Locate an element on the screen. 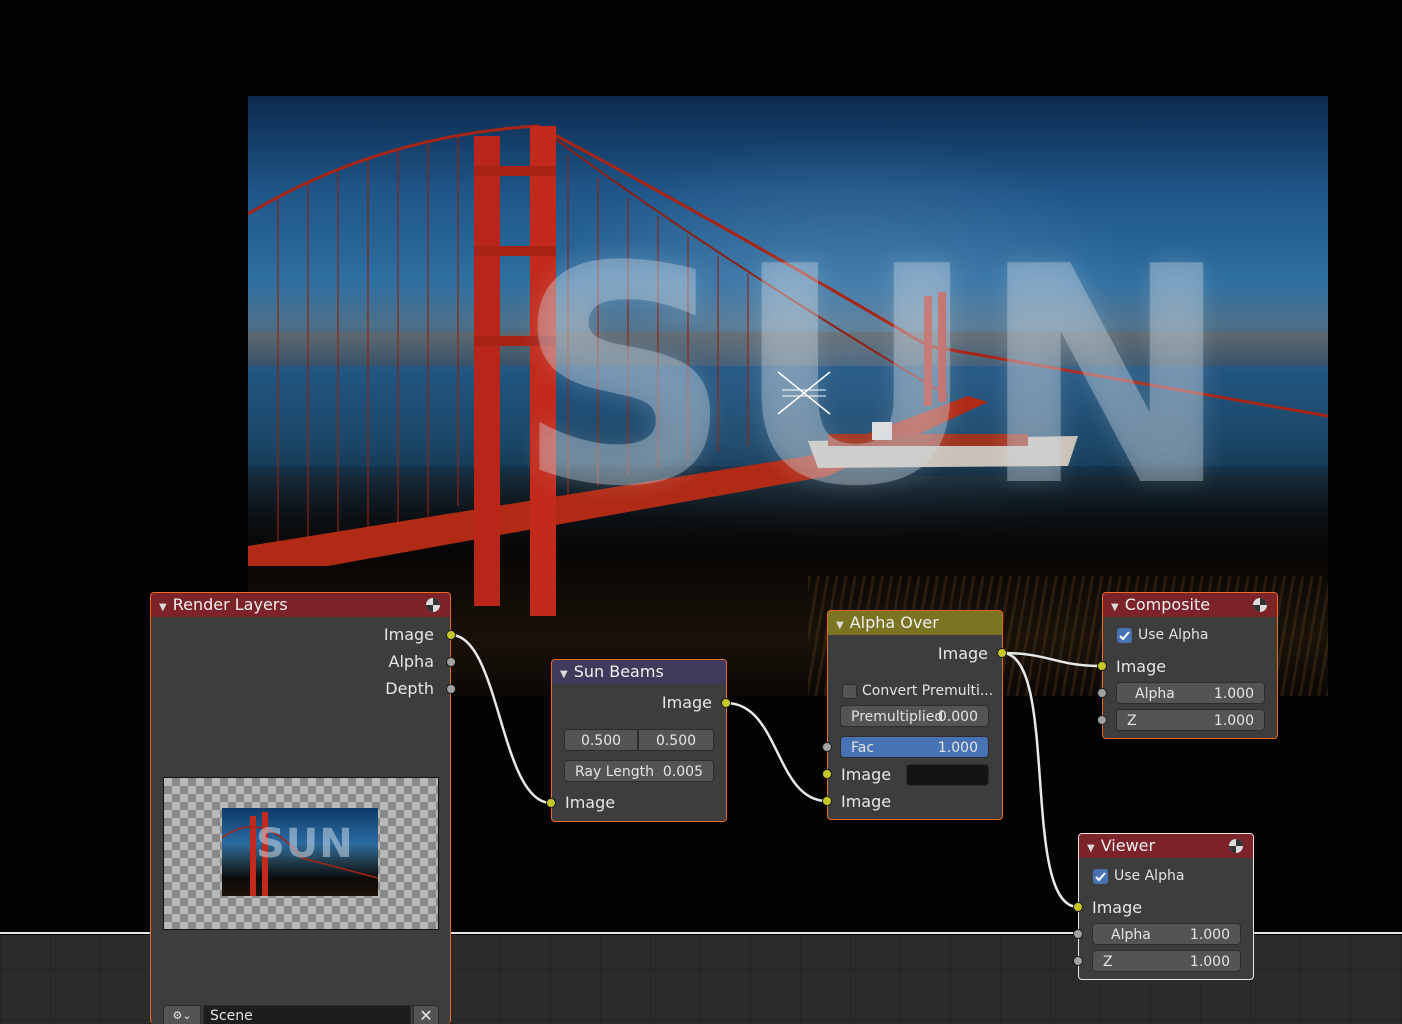 The image size is (1402, 1024). source-y-value: 0.500 is located at coordinates (676, 741).